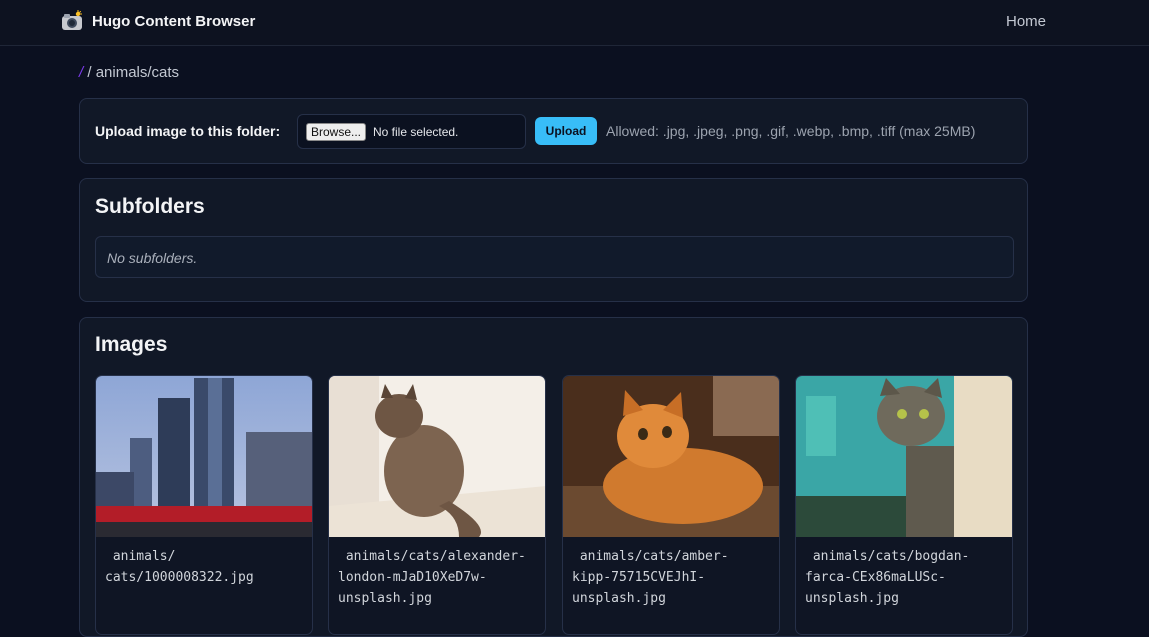 Image resolution: width=1149 pixels, height=637 pixels. Describe the element at coordinates (131, 344) in the screenshot. I see `images-title: Images` at that location.